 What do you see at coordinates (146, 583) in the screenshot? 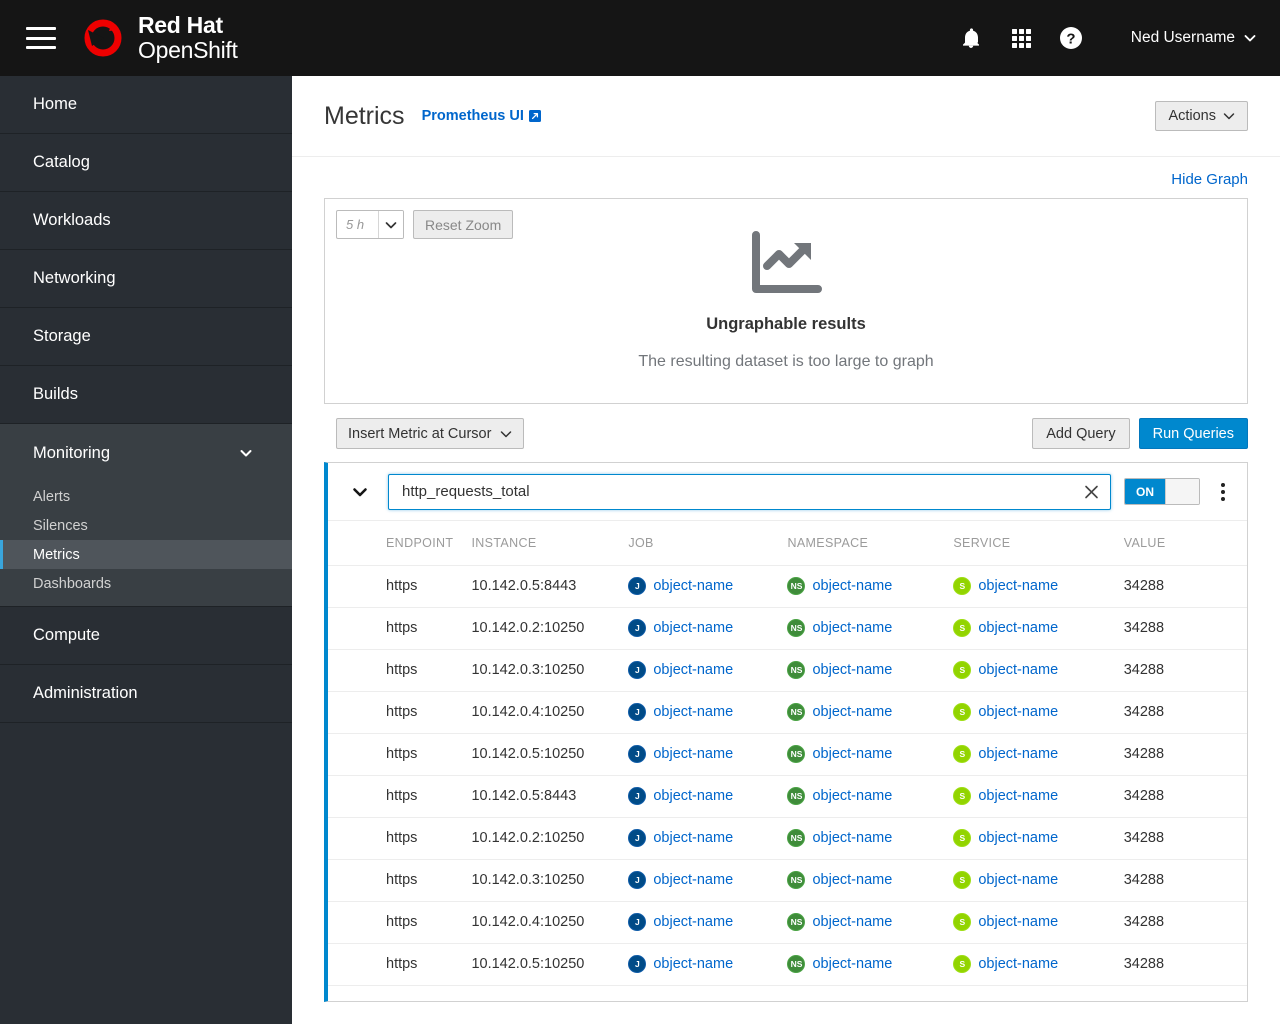
I see `sidebar-item-dashboards: Dashboards` at bounding box center [146, 583].